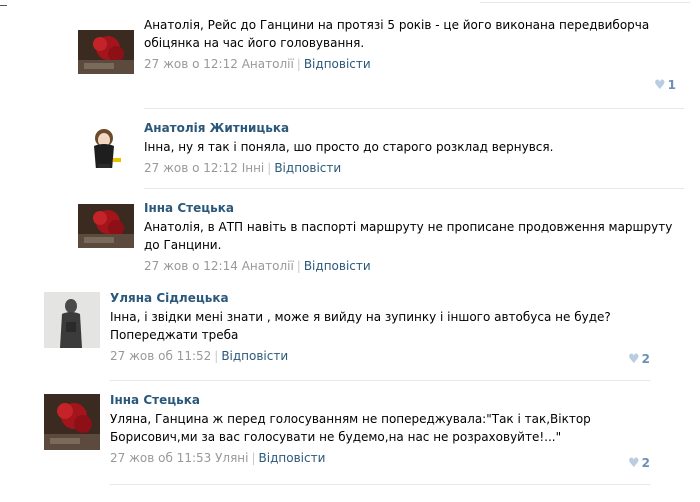 This screenshot has height=502, width=700. I want to click on like-button: ♥ 1, so click(665, 85).